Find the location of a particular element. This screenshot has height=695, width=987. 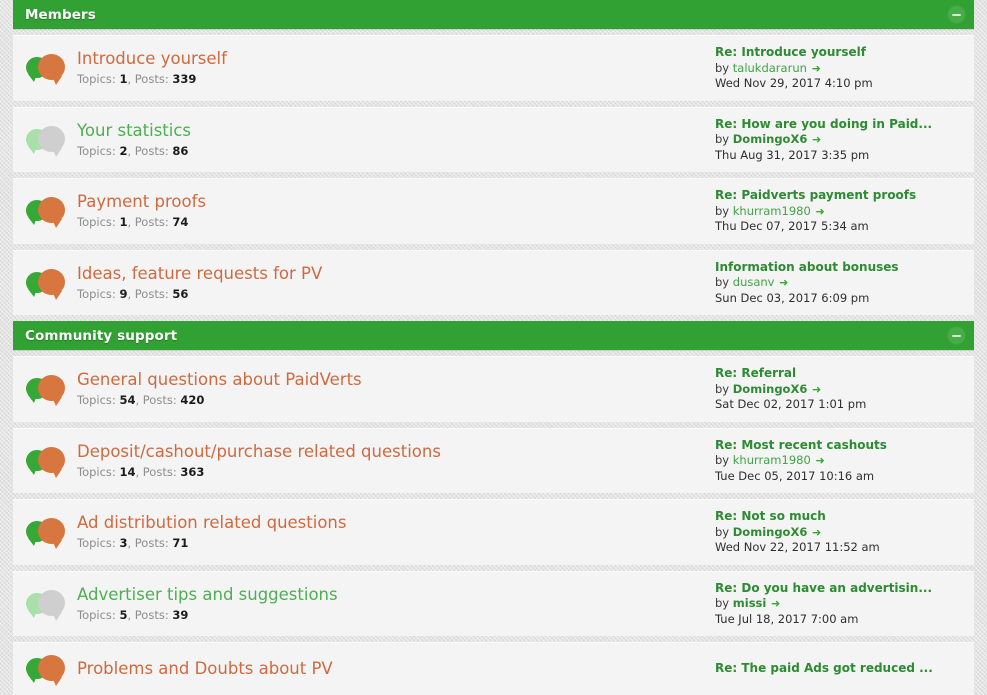

forum-stats: Topics: 1, Posts: 339 is located at coordinates (137, 79).